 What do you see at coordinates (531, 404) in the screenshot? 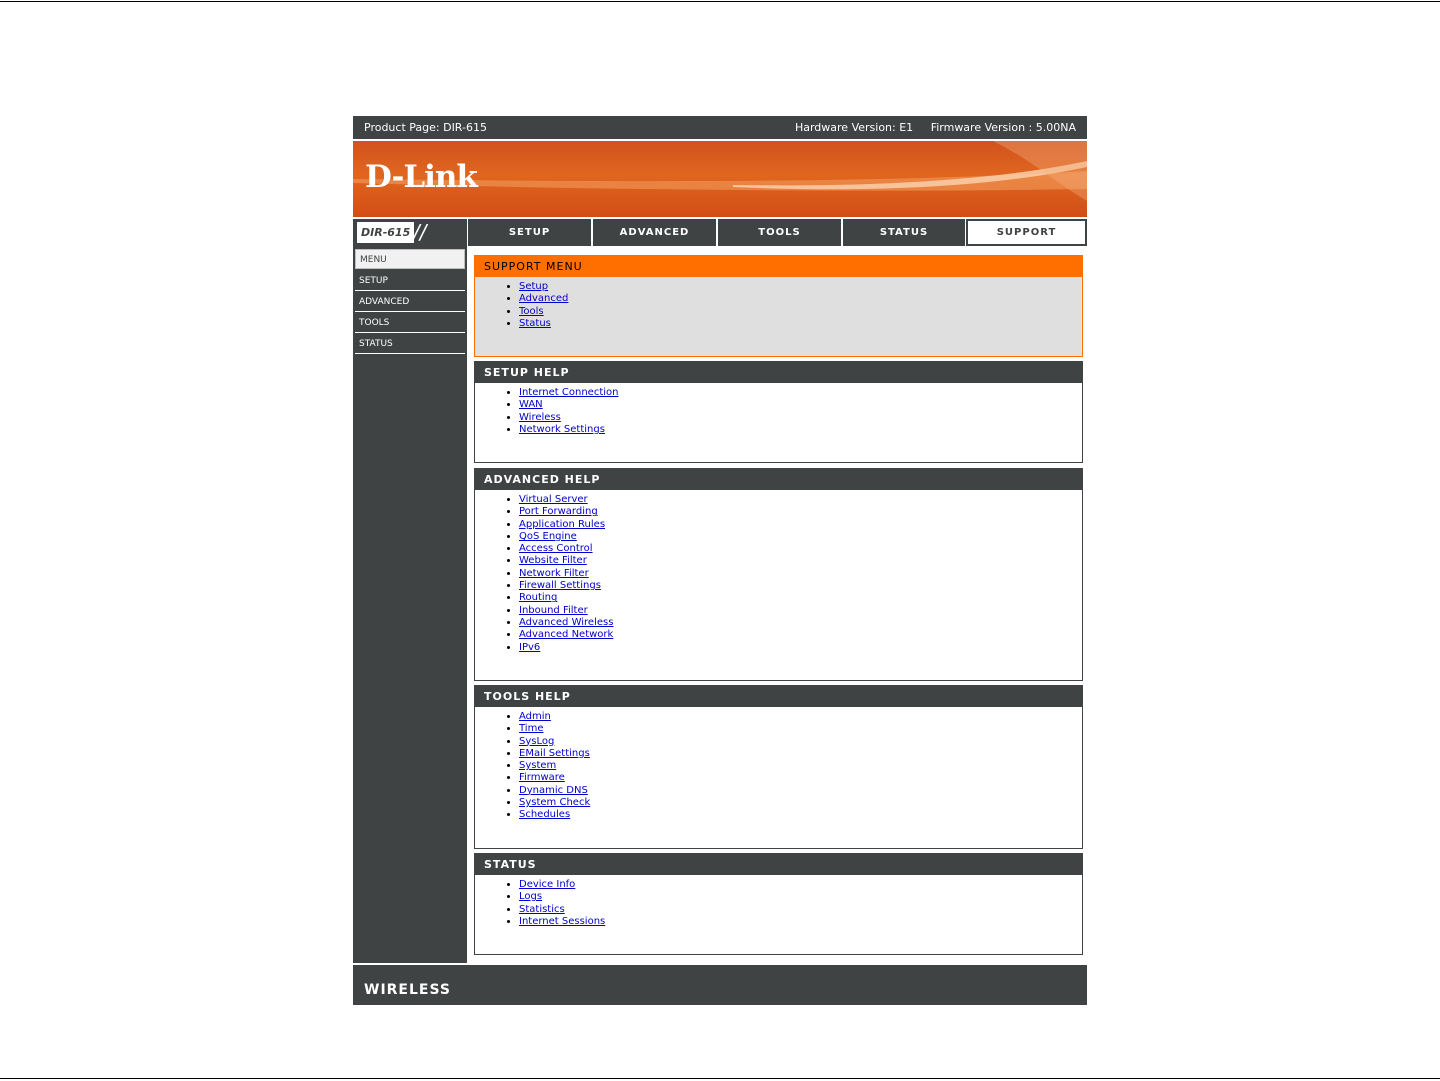
I see `link-wan: WAN` at bounding box center [531, 404].